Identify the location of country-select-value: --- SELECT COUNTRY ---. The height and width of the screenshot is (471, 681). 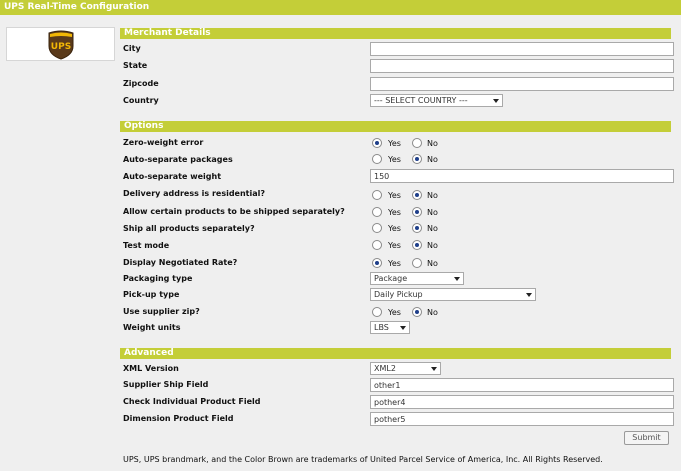
(421, 100).